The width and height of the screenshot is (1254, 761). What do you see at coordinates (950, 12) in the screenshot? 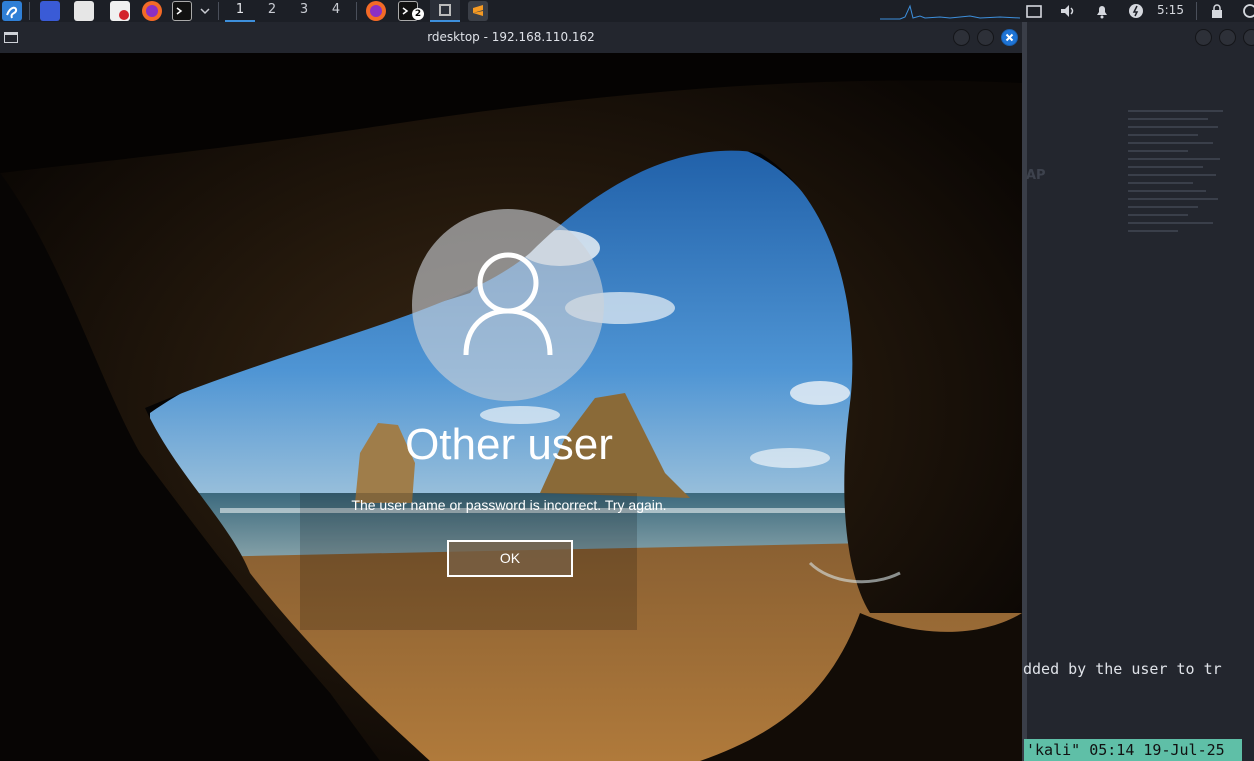
I see `cpu-graph` at bounding box center [950, 12].